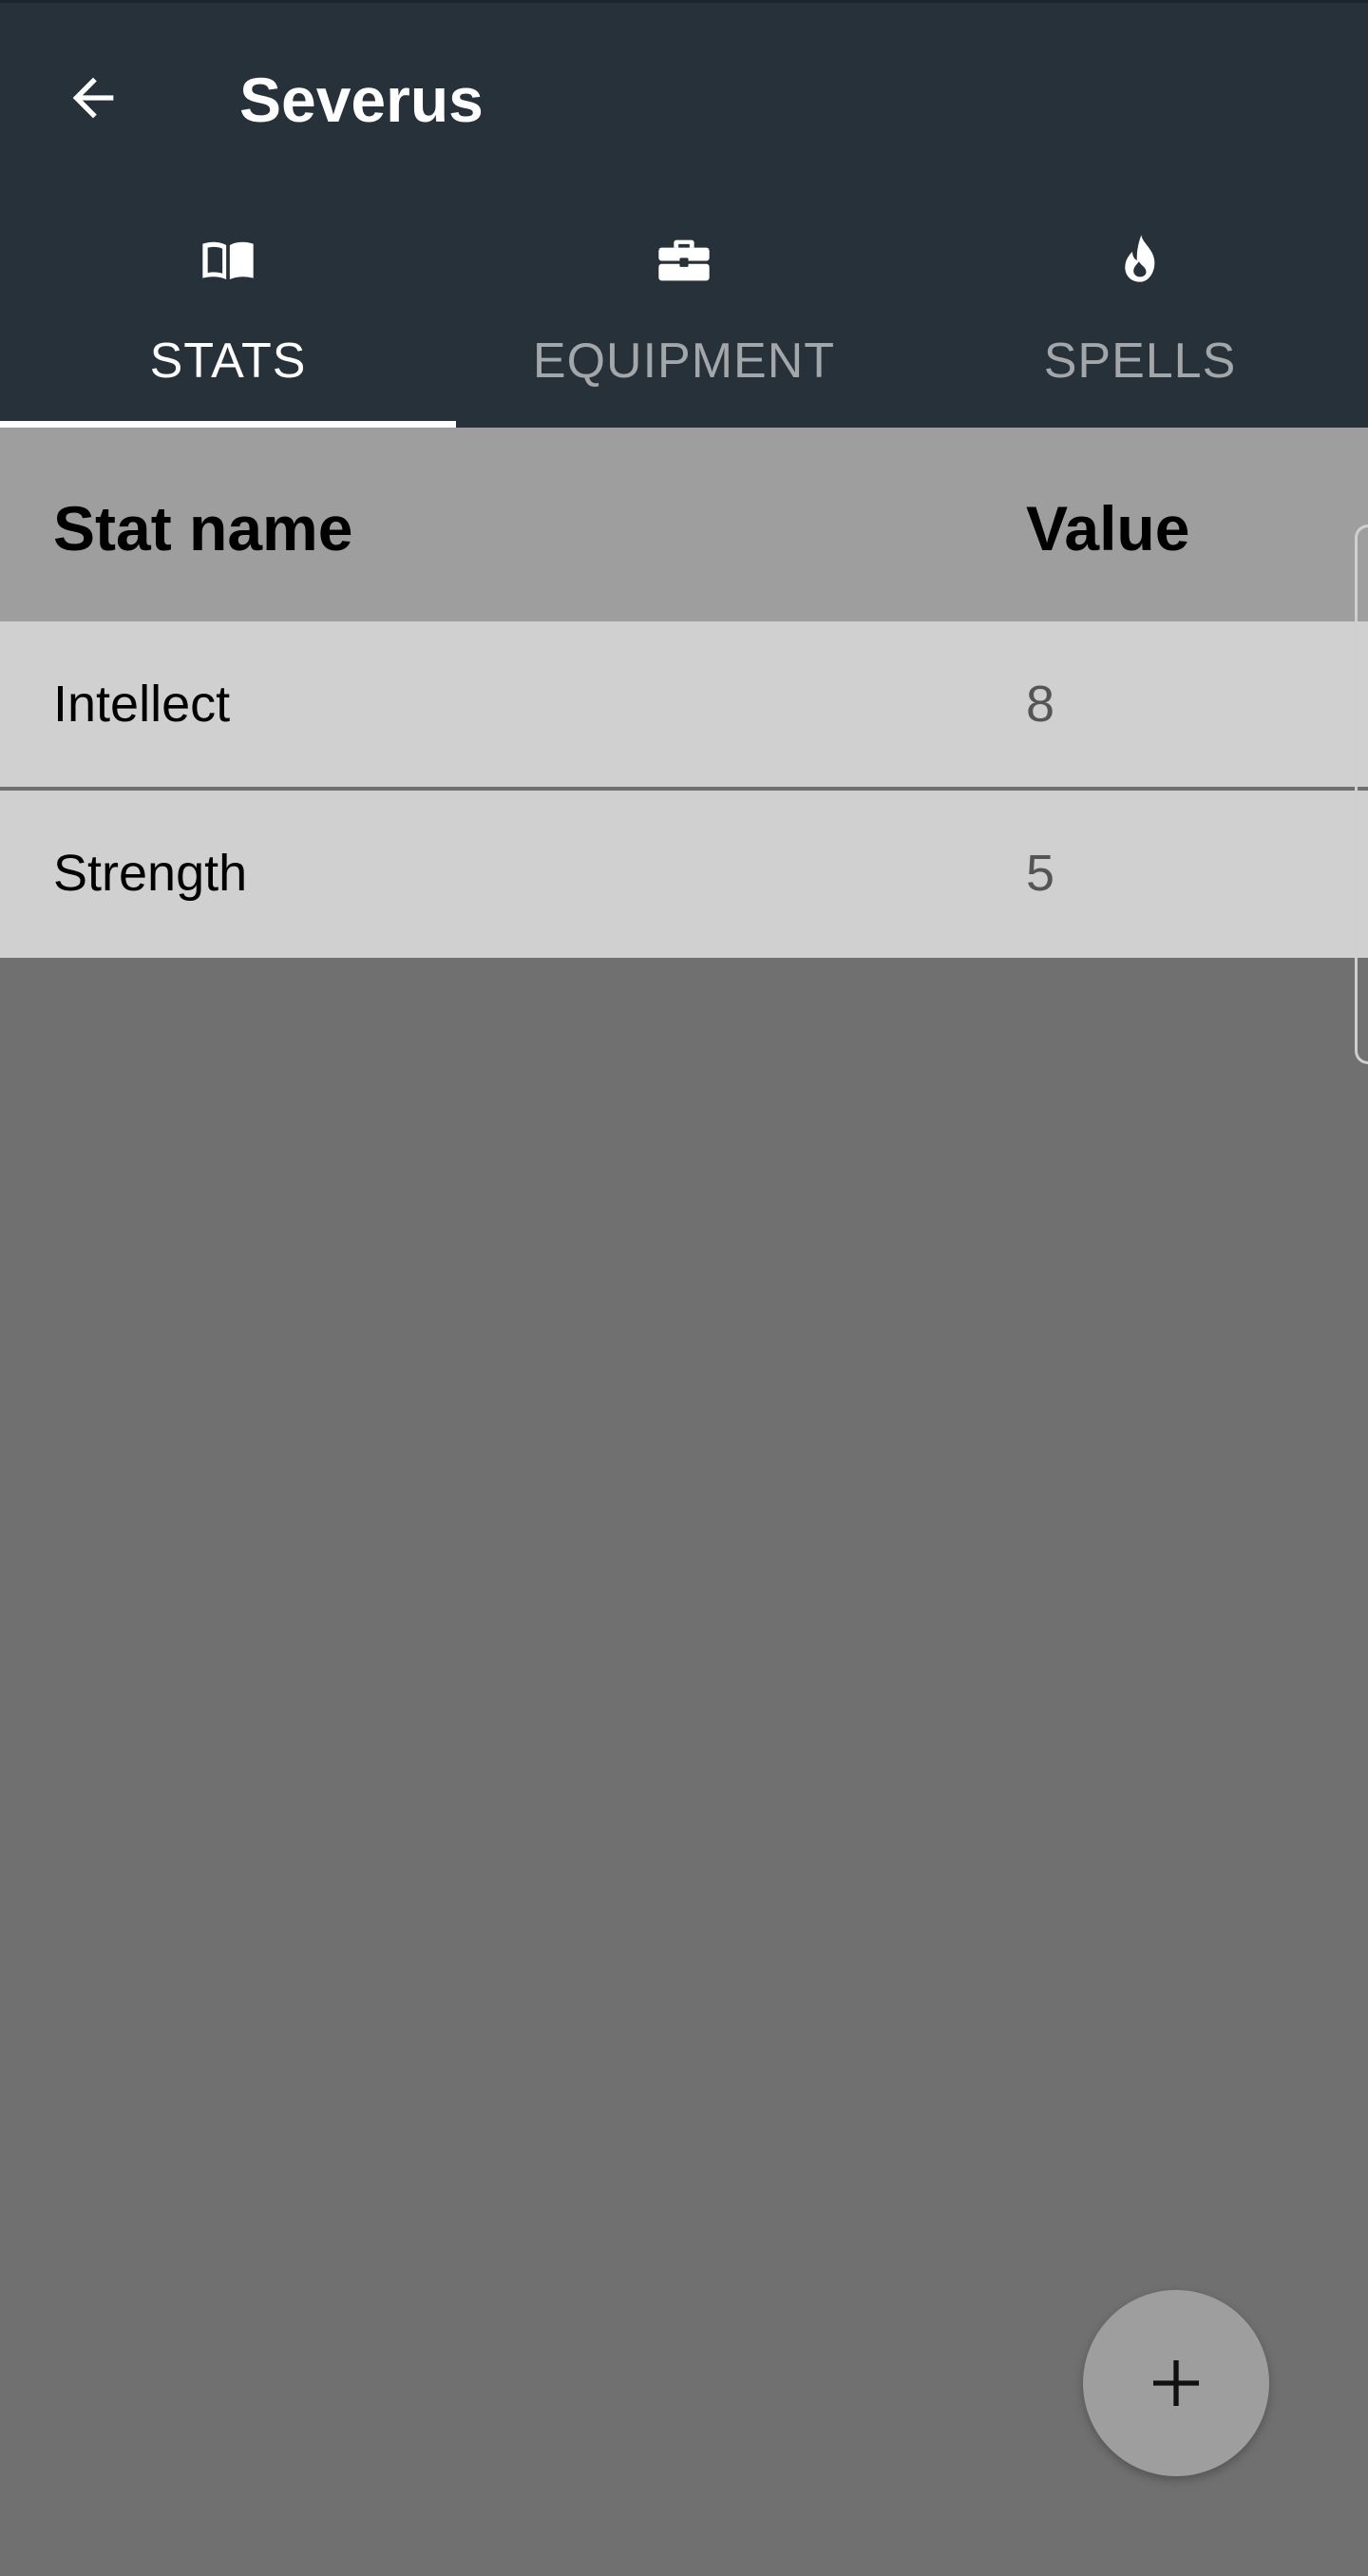 The height and width of the screenshot is (2576, 1368). Describe the element at coordinates (684, 705) in the screenshot. I see `table-row: Intellect 8` at that location.